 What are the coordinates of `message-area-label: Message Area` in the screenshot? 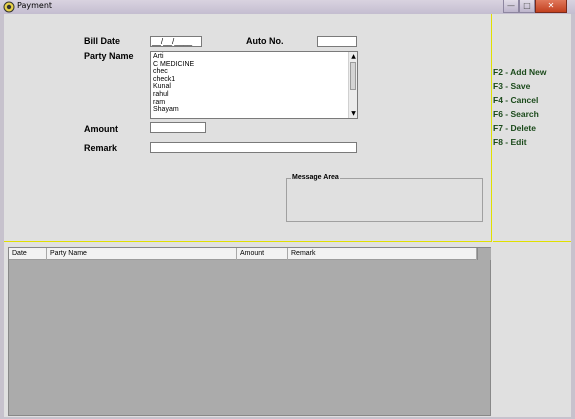 It's located at (315, 177).